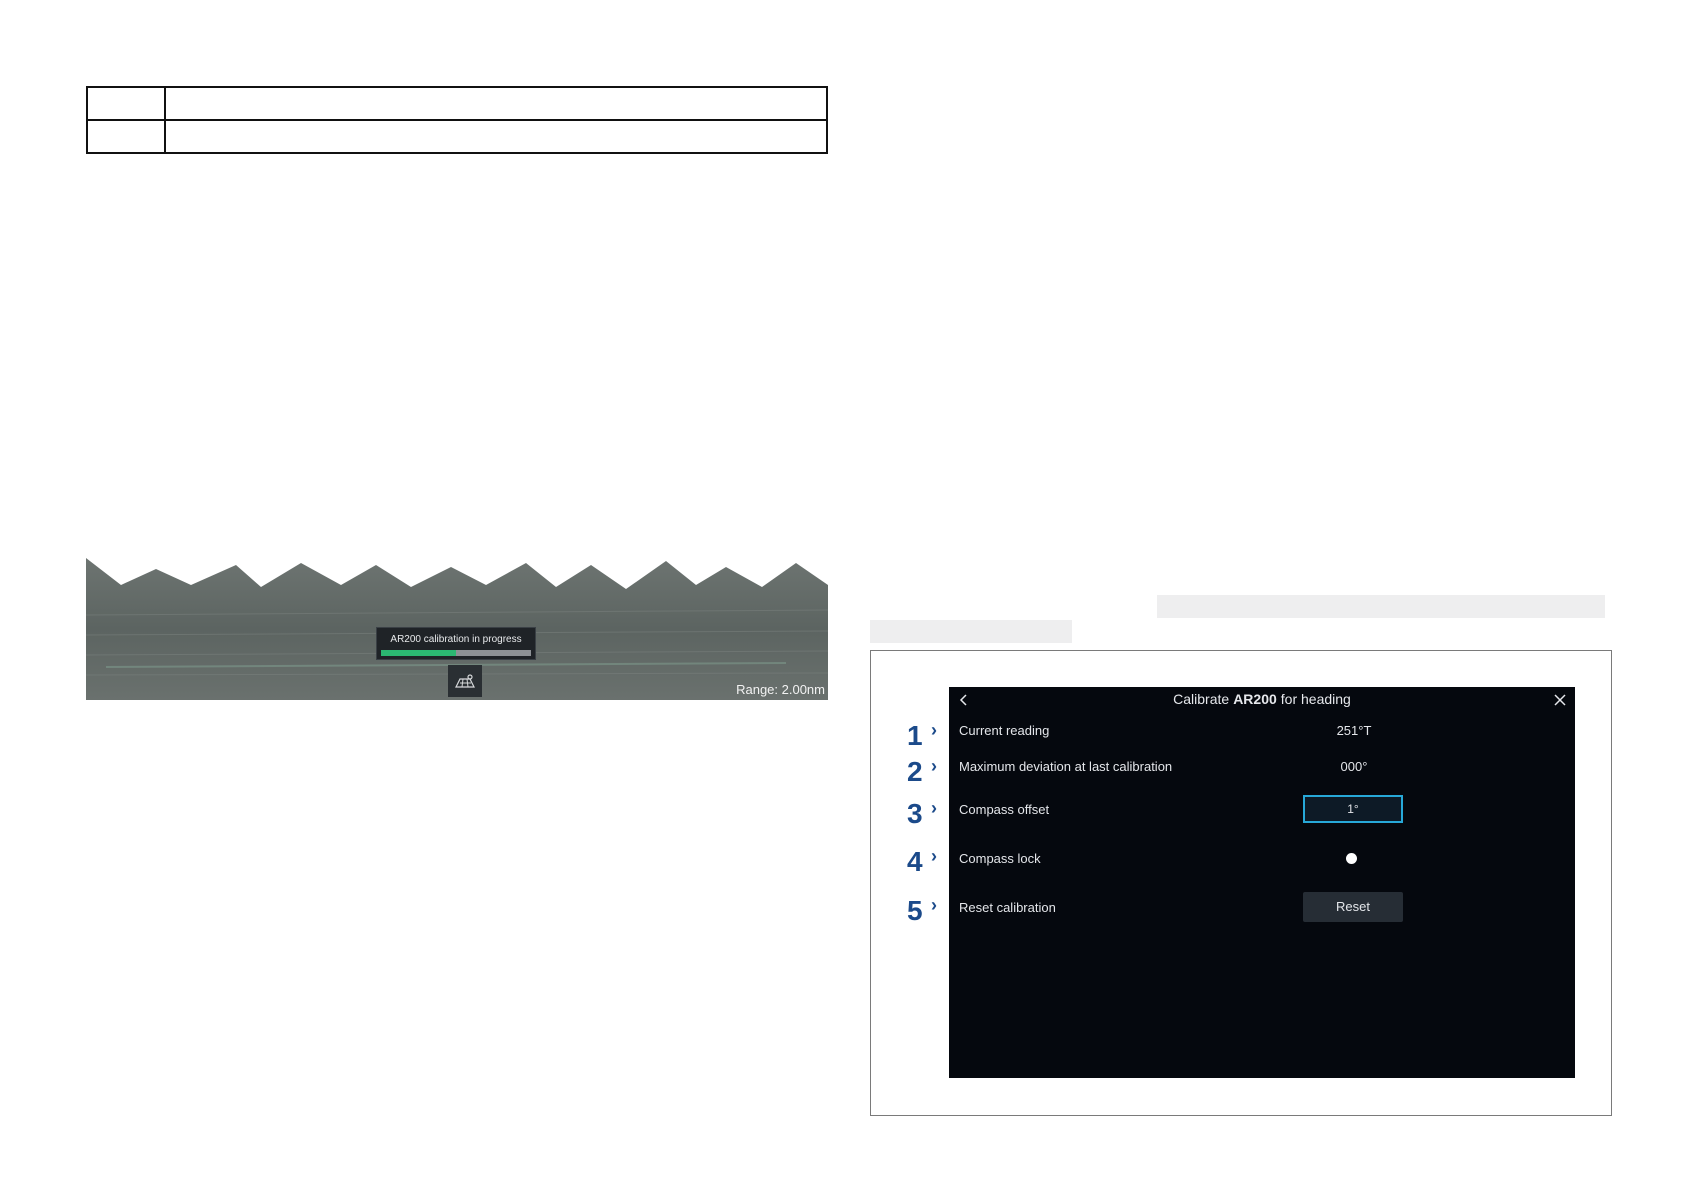 The image size is (1684, 1191). I want to click on radar-scan-icon, so click(465, 681).